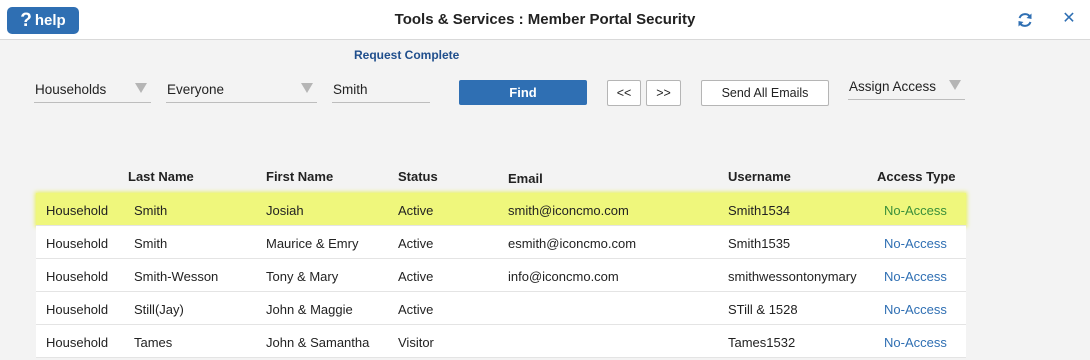 The width and height of the screenshot is (1090, 360). What do you see at coordinates (792, 276) in the screenshot?
I see `cell-username: smithwessontonymary` at bounding box center [792, 276].